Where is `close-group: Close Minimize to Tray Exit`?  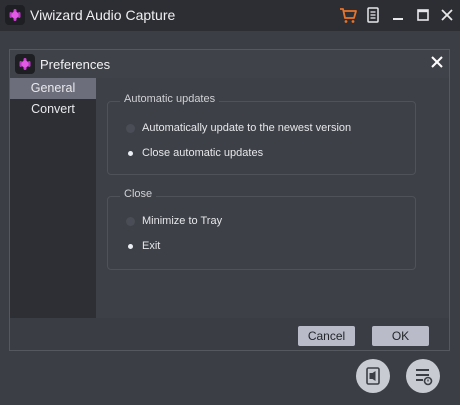 close-group: Close Minimize to Tray Exit is located at coordinates (261, 229).